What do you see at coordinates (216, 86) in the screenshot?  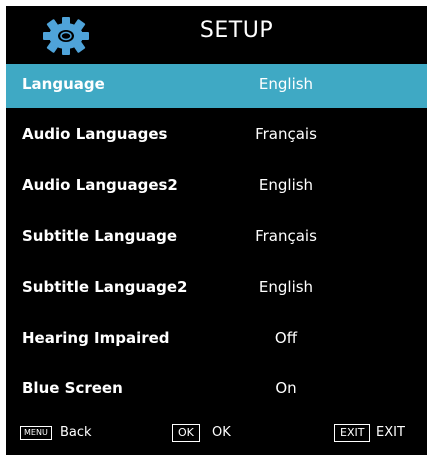 I see `menu-item-language: Language English` at bounding box center [216, 86].